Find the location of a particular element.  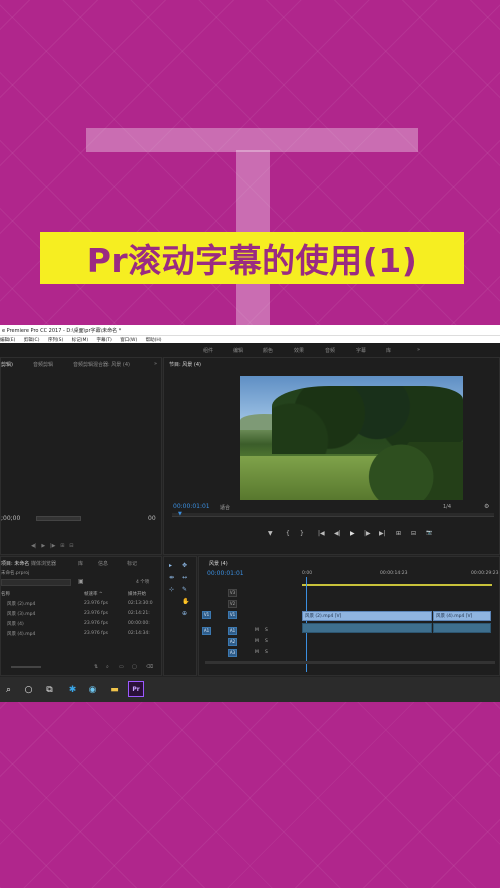

track-a1: A1 is located at coordinates (232, 631).